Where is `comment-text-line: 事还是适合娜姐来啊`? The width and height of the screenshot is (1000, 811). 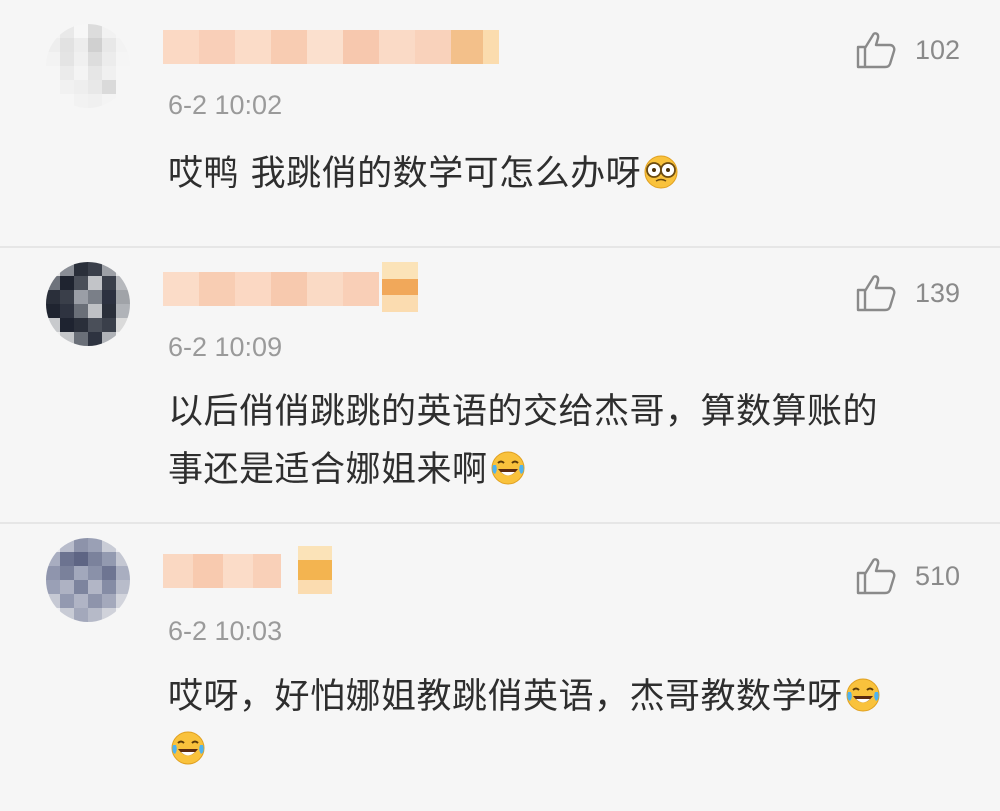
comment-text-line: 事还是适合娜姐来啊 is located at coordinates (328, 470).